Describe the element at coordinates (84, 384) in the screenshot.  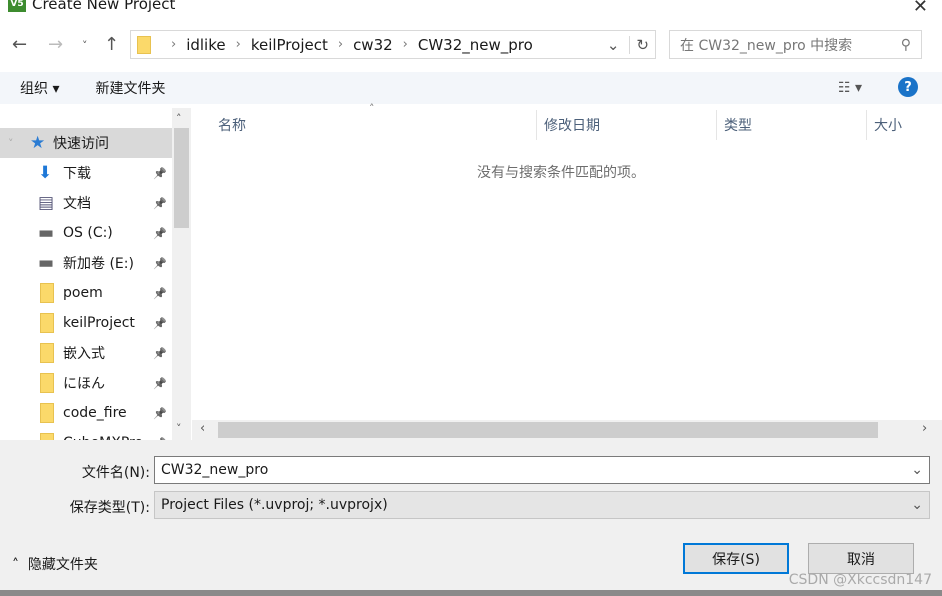
I see `nav-item-label: にほん` at that location.